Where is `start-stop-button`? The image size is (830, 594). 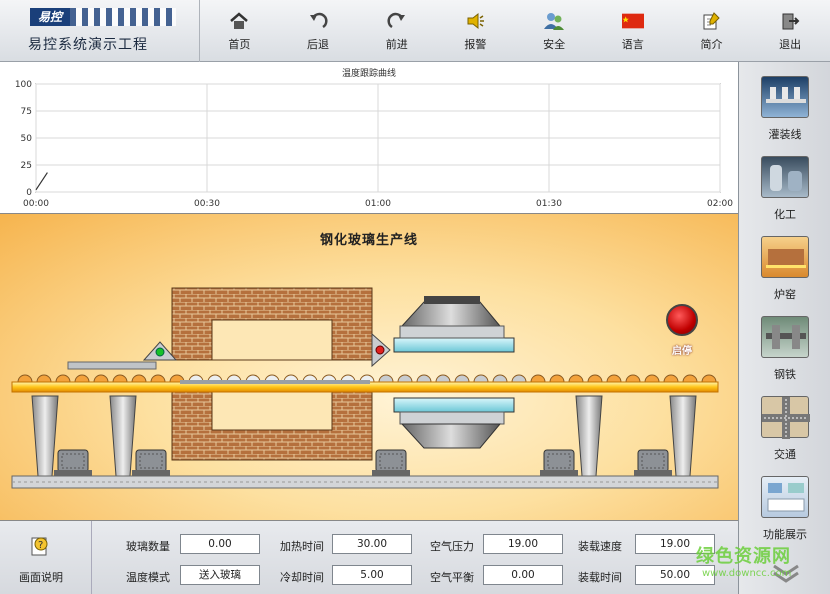 start-stop-button is located at coordinates (682, 320).